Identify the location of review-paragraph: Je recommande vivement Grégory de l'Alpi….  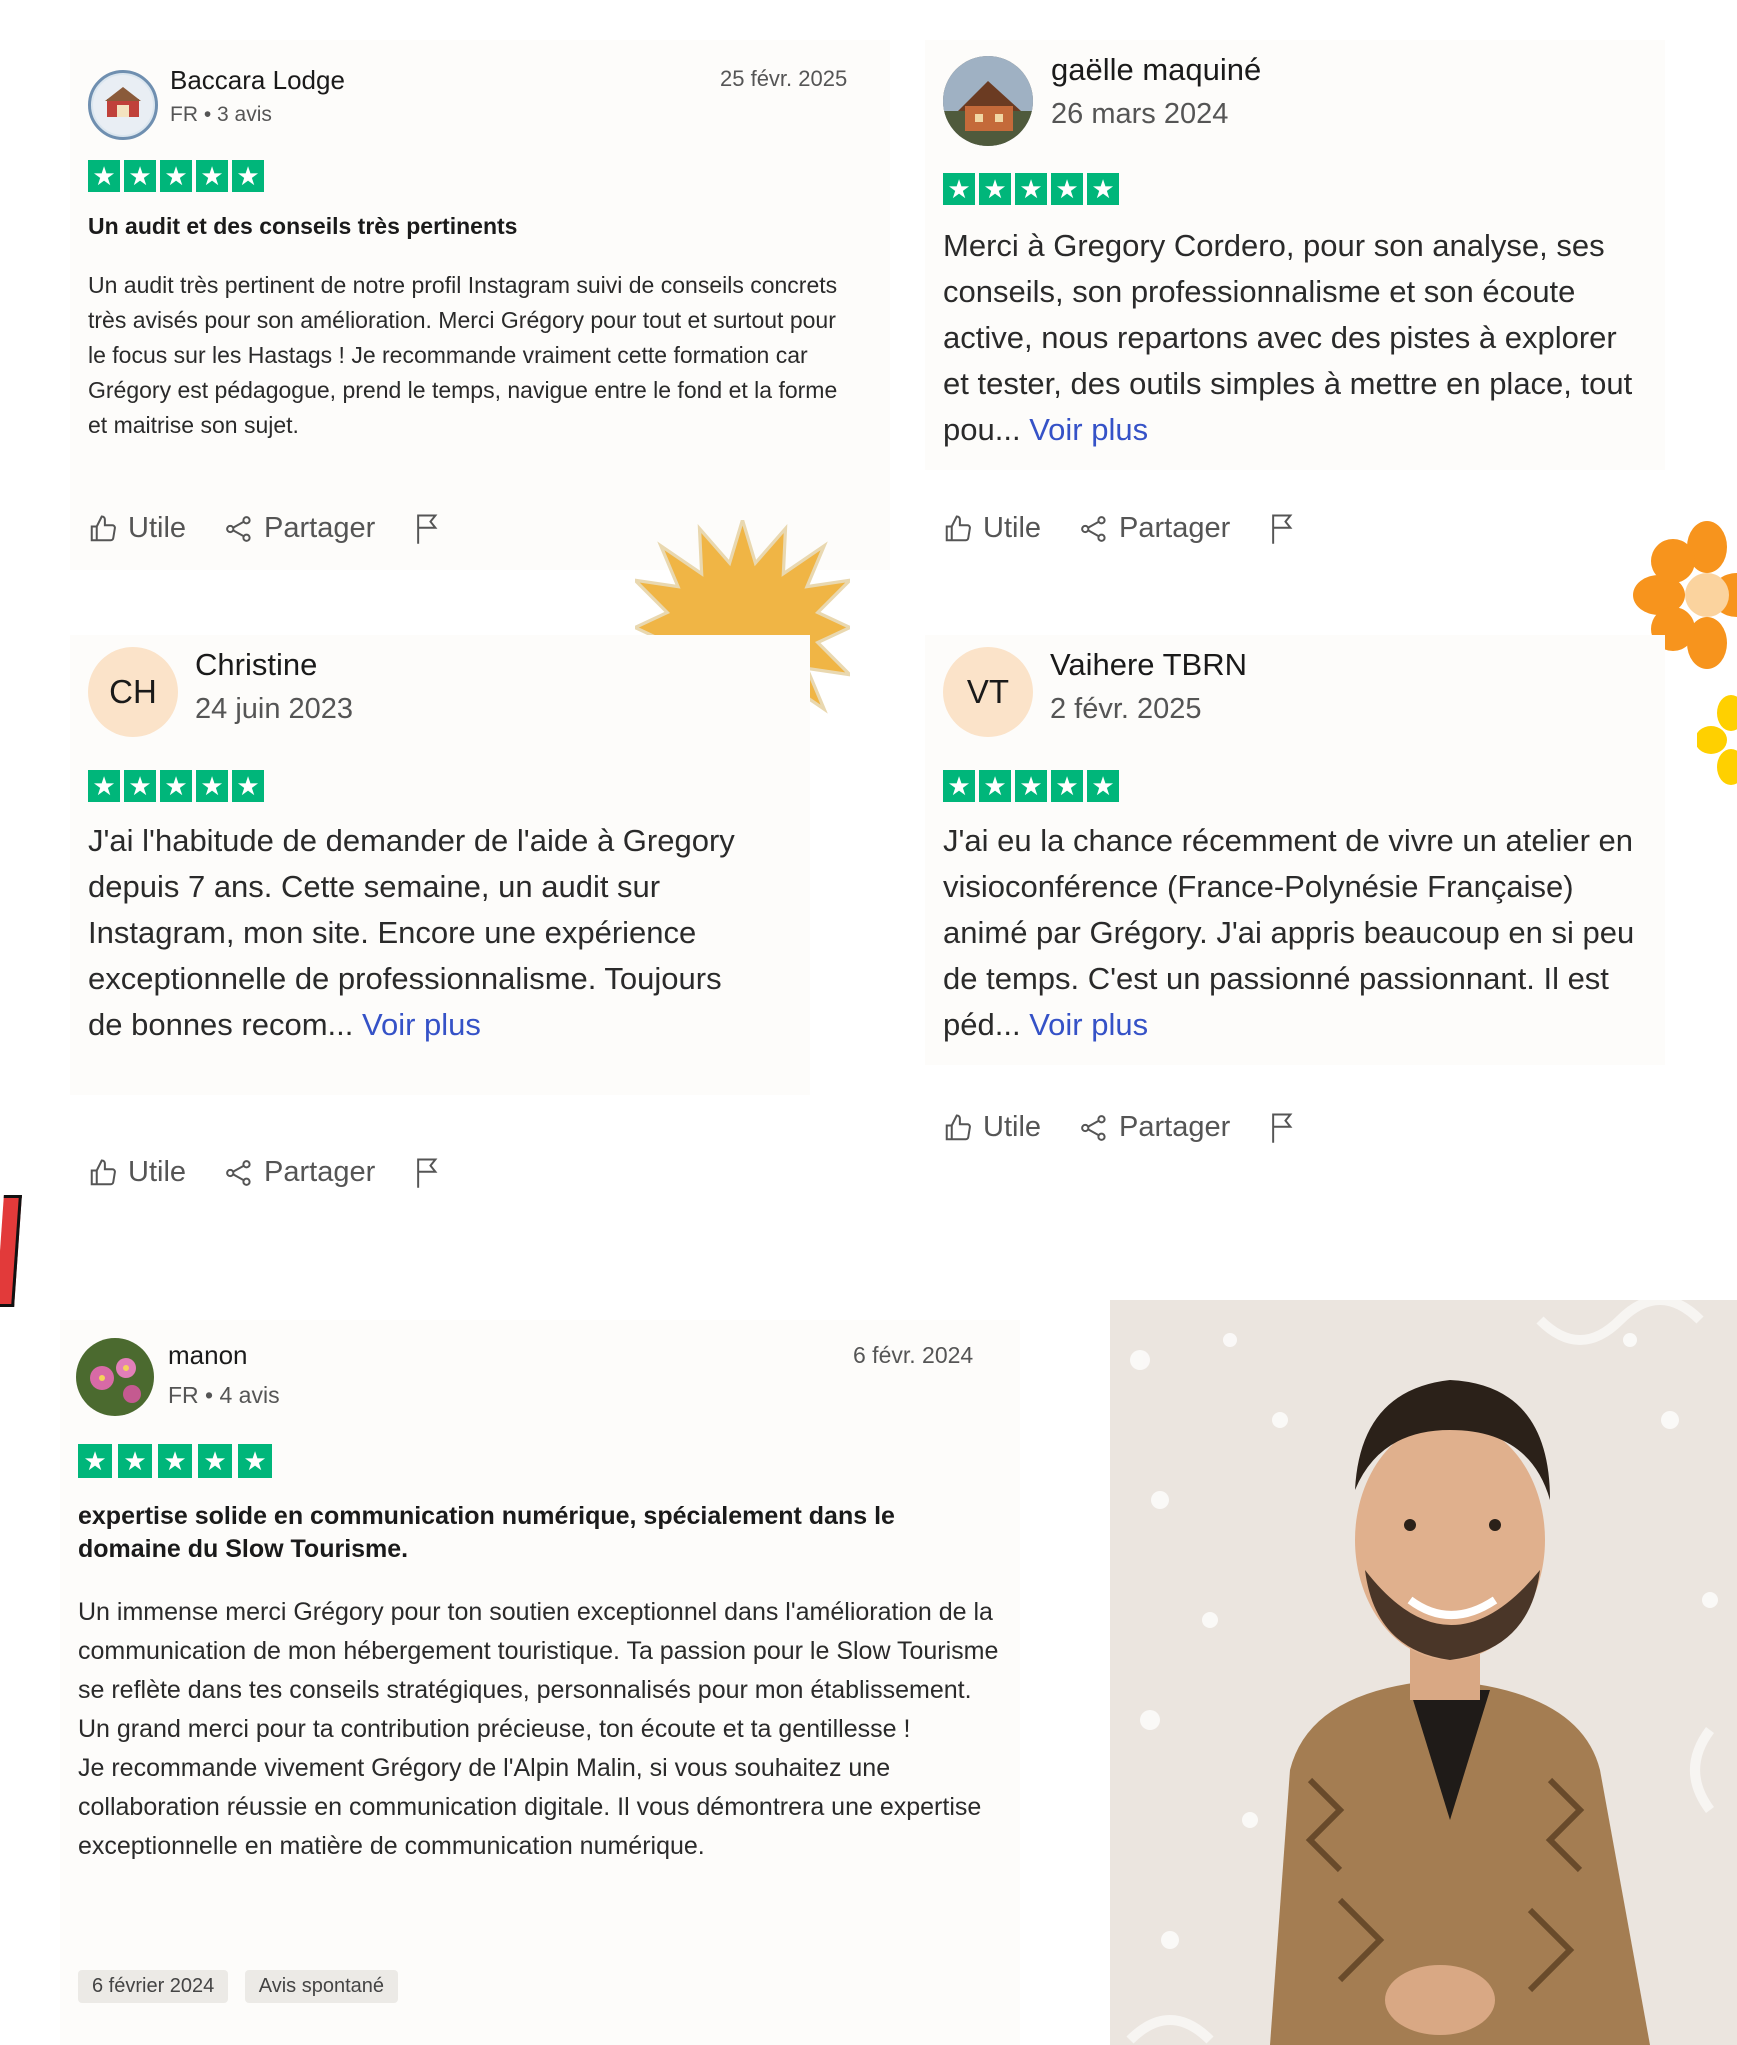
(530, 1807).